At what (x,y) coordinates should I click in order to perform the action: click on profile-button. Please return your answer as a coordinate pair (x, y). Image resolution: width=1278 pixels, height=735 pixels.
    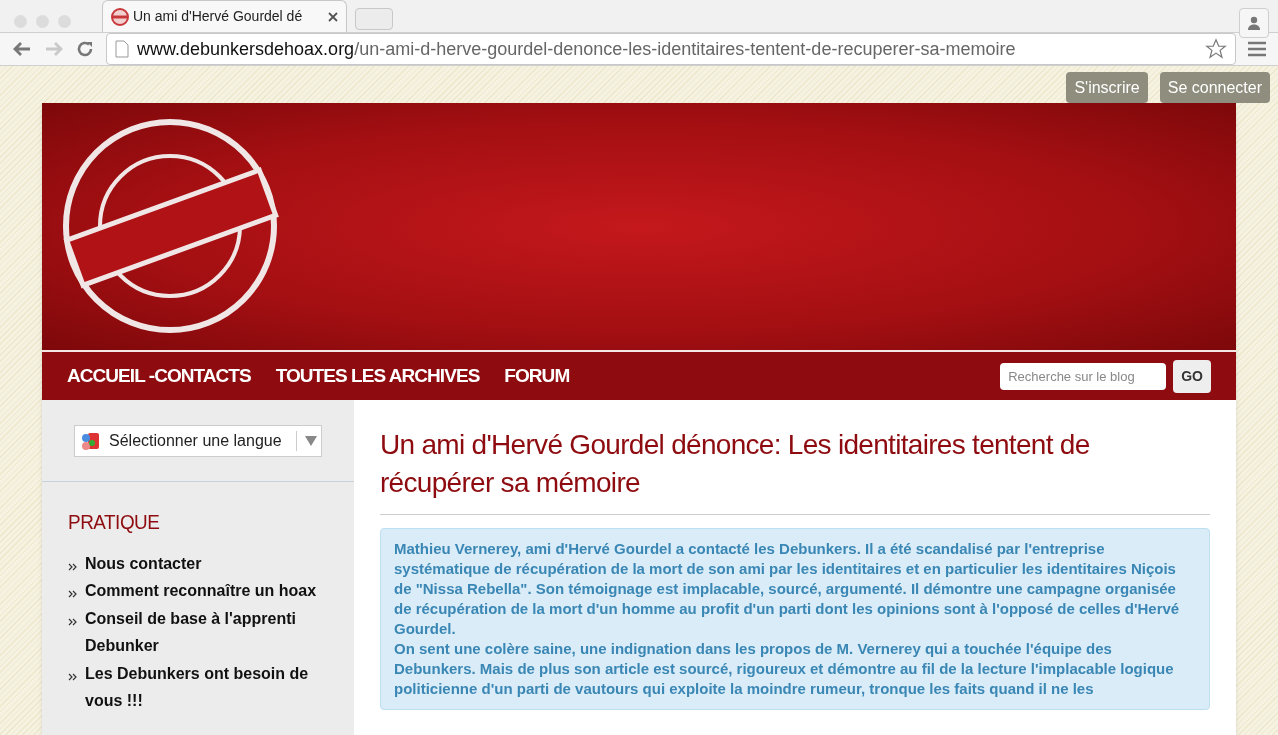
    Looking at the image, I should click on (1254, 23).